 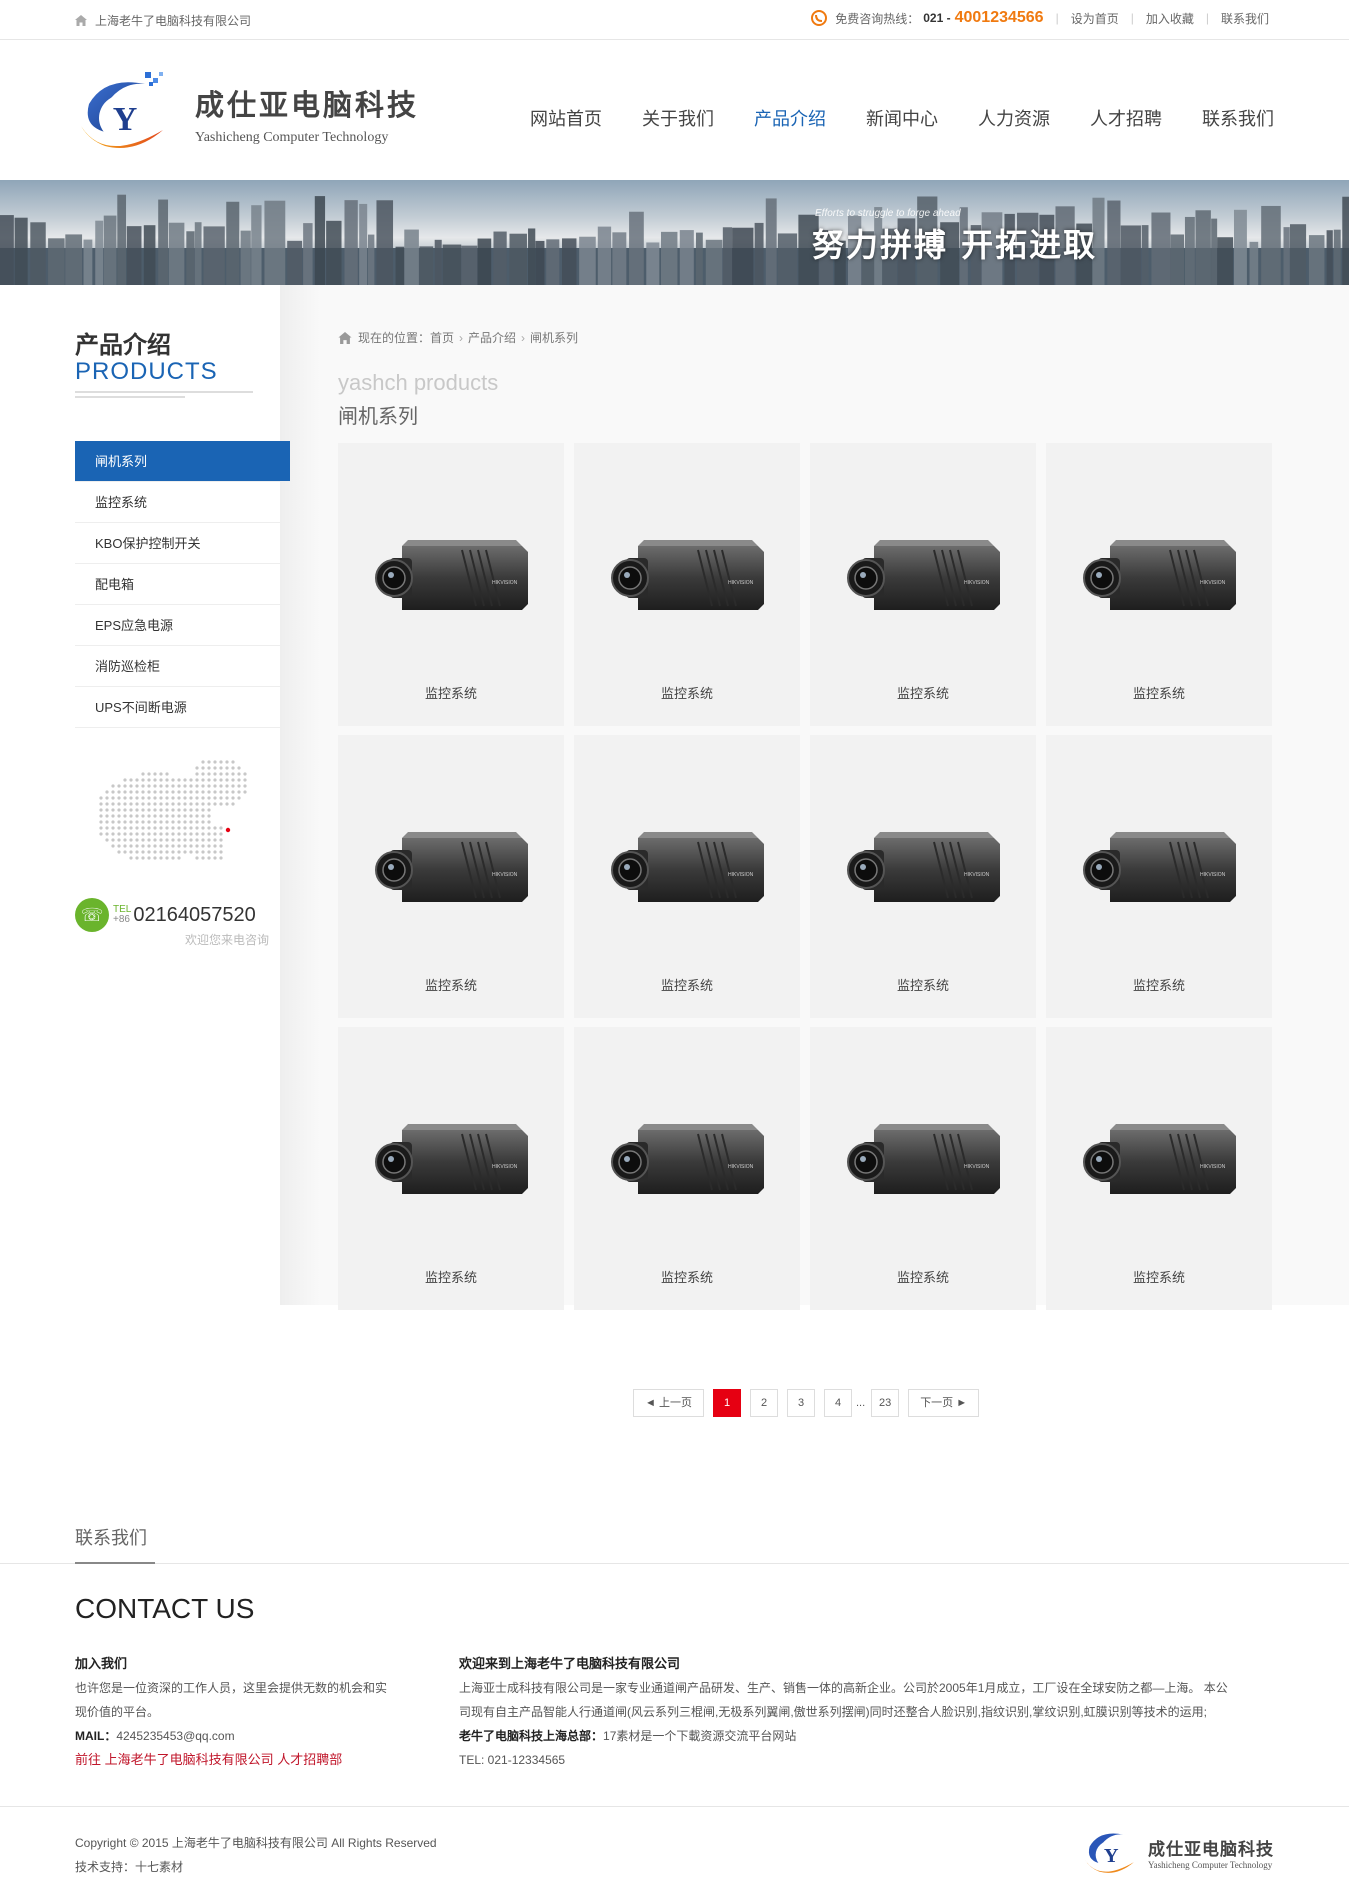 I want to click on main-nav: 网站首页 关于我们 产品介绍 新闻中心 人力资源 人才招聘 联系我们, so click(x=882, y=118).